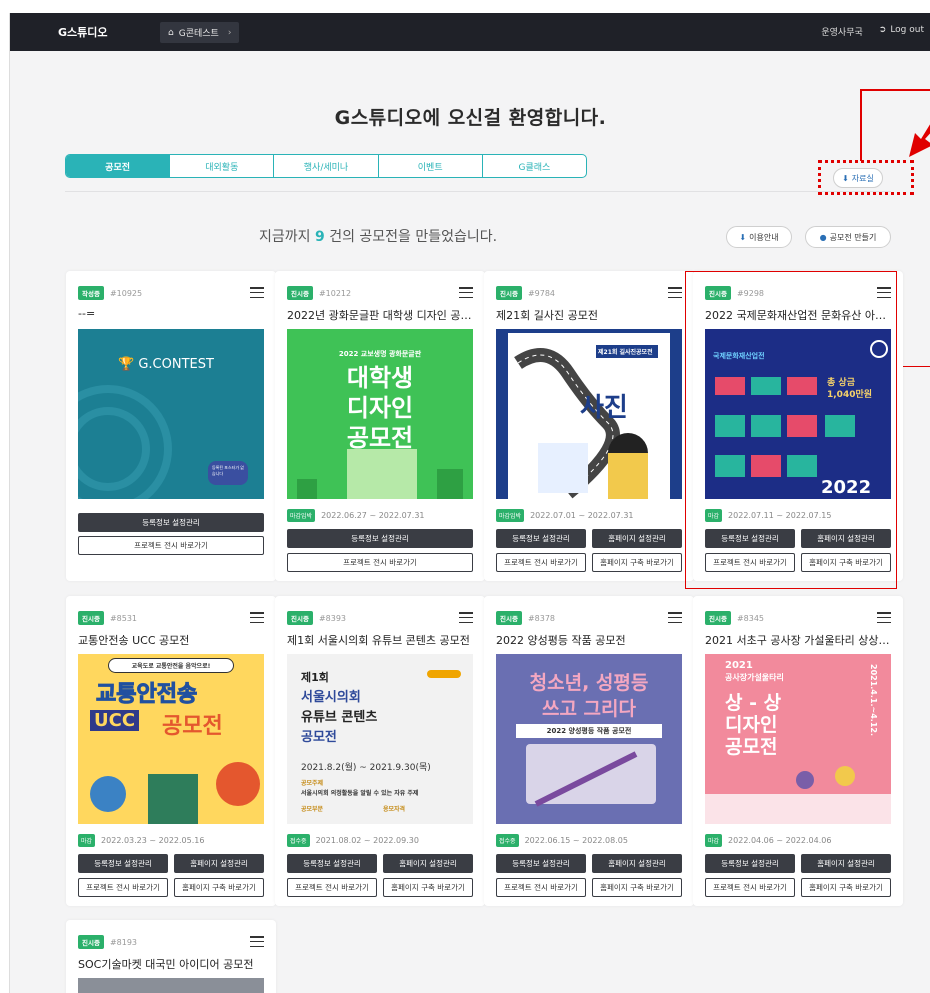  What do you see at coordinates (470, 118) in the screenshot?
I see `page-title: G스튜디오에 오신걸 환영합니다.` at bounding box center [470, 118].